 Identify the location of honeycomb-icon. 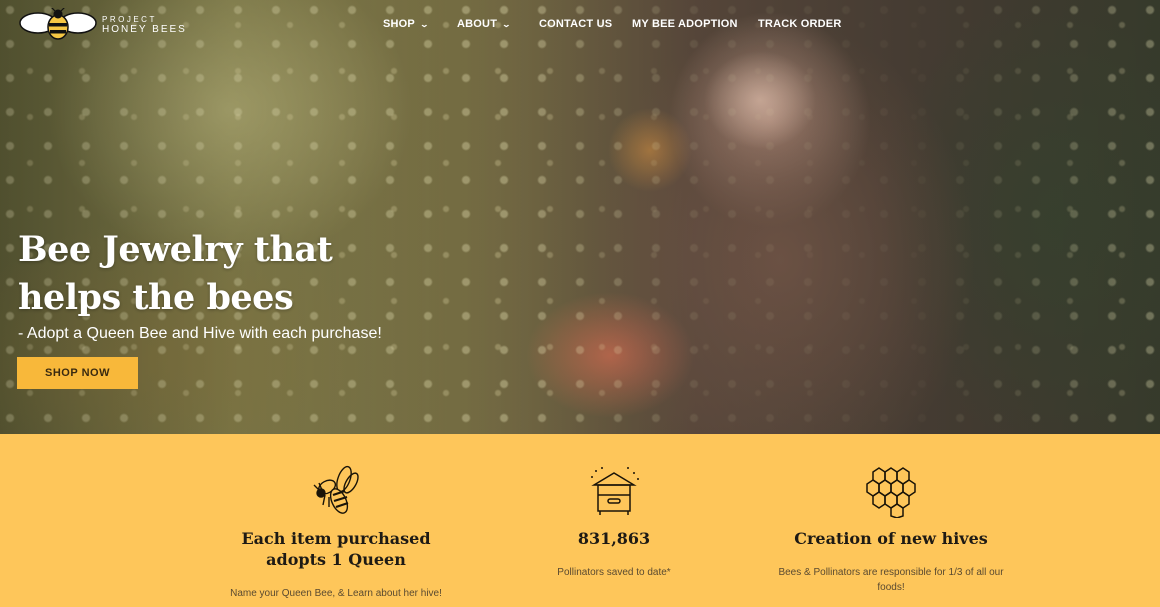
(891, 492).